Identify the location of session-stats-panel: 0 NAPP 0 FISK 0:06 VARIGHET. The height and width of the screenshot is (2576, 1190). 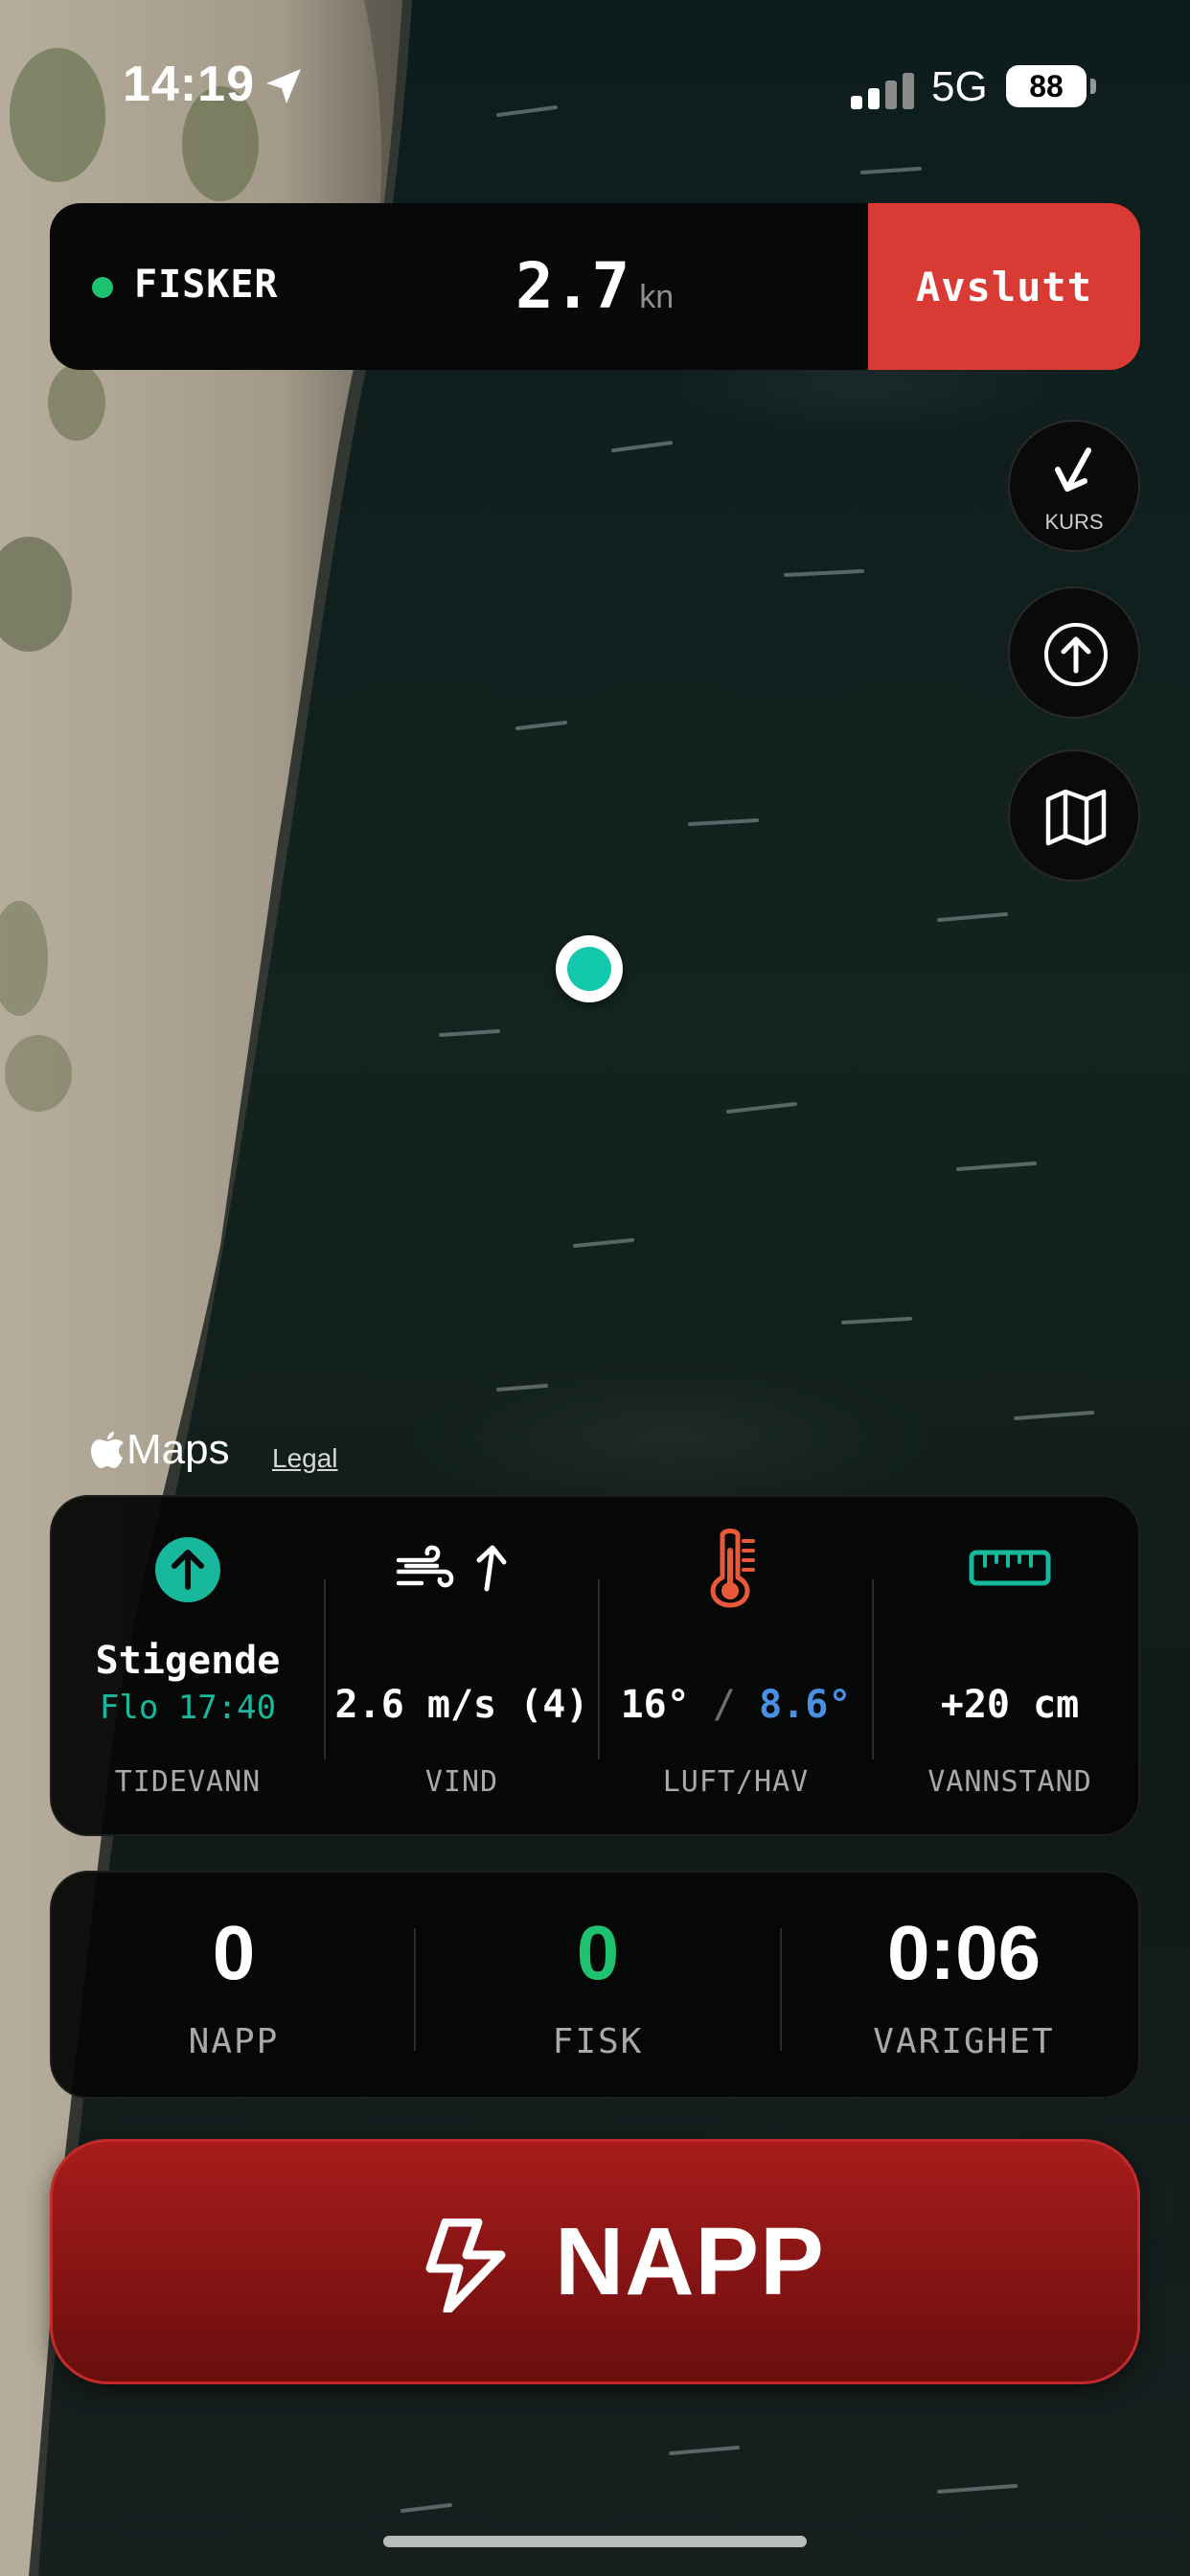
(595, 1985).